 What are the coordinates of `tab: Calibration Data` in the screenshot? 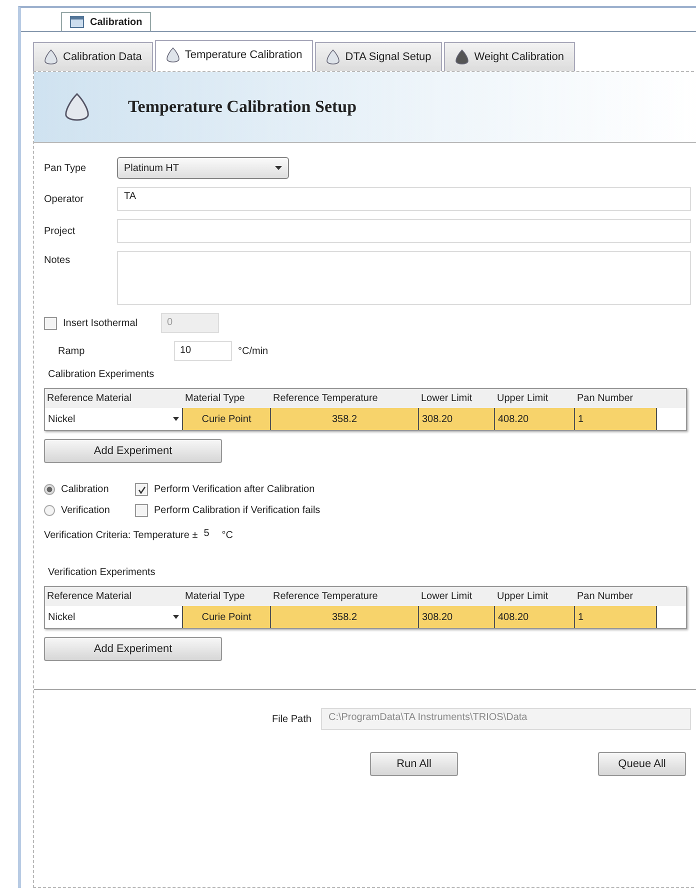 It's located at (93, 56).